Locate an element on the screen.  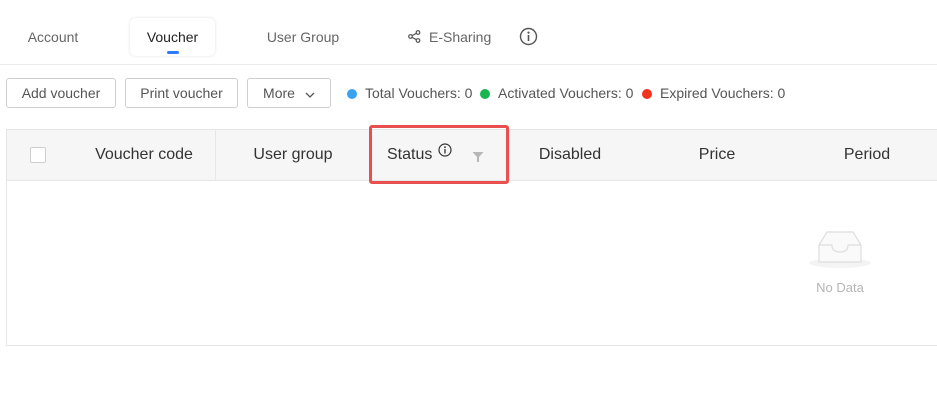
tab-user-group: User Group is located at coordinates (303, 37).